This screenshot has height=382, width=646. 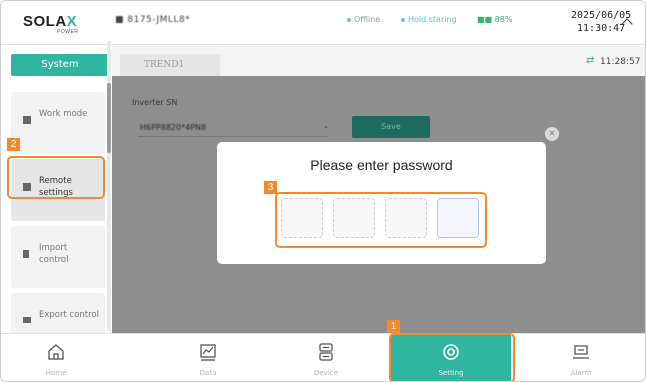 I want to click on alarm-icon, so click(x=581, y=352).